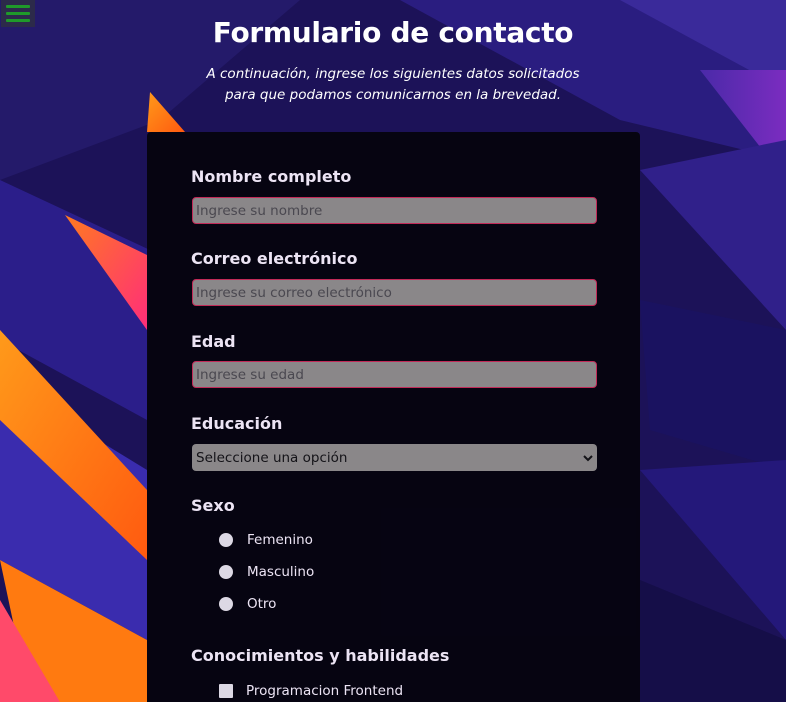 This screenshot has height=702, width=786. I want to click on radio-label: Otro, so click(262, 604).